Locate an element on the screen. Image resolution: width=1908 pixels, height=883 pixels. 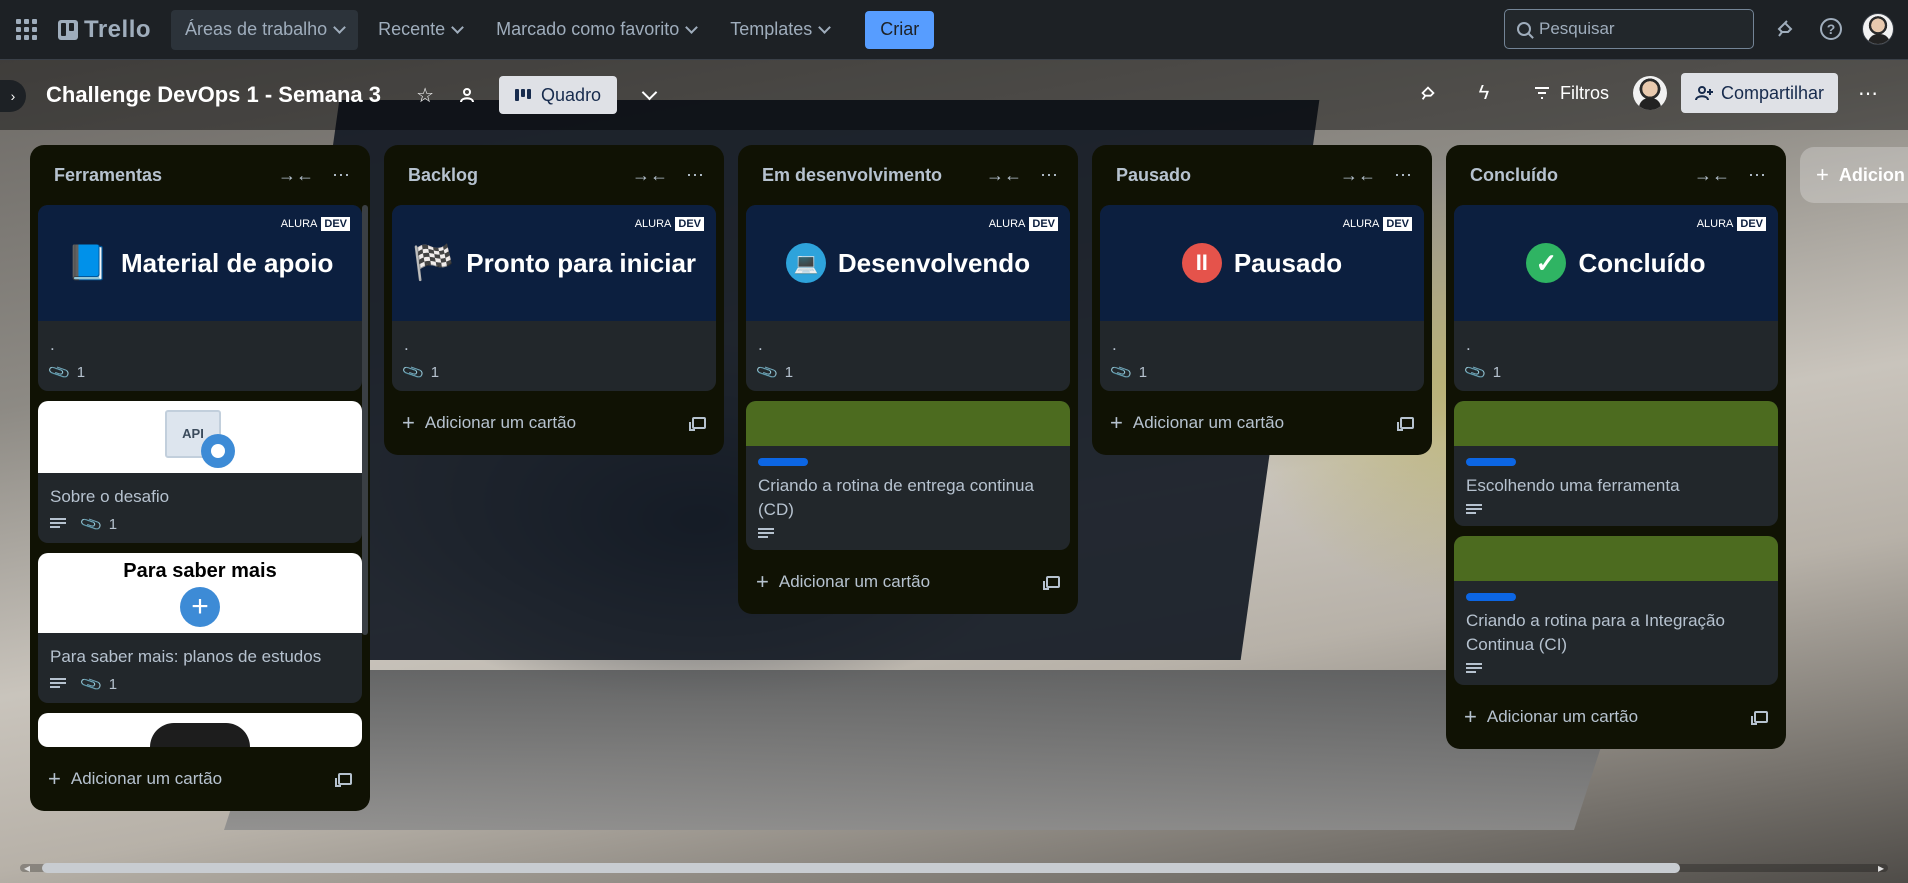
card-material-de-apoio: ALURA DEV 📘 Material de apoio . 📎 1 is located at coordinates (200, 298).